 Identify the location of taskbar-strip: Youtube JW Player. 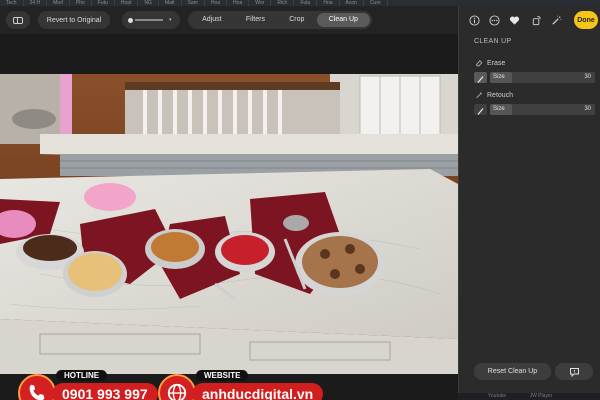
(529, 396).